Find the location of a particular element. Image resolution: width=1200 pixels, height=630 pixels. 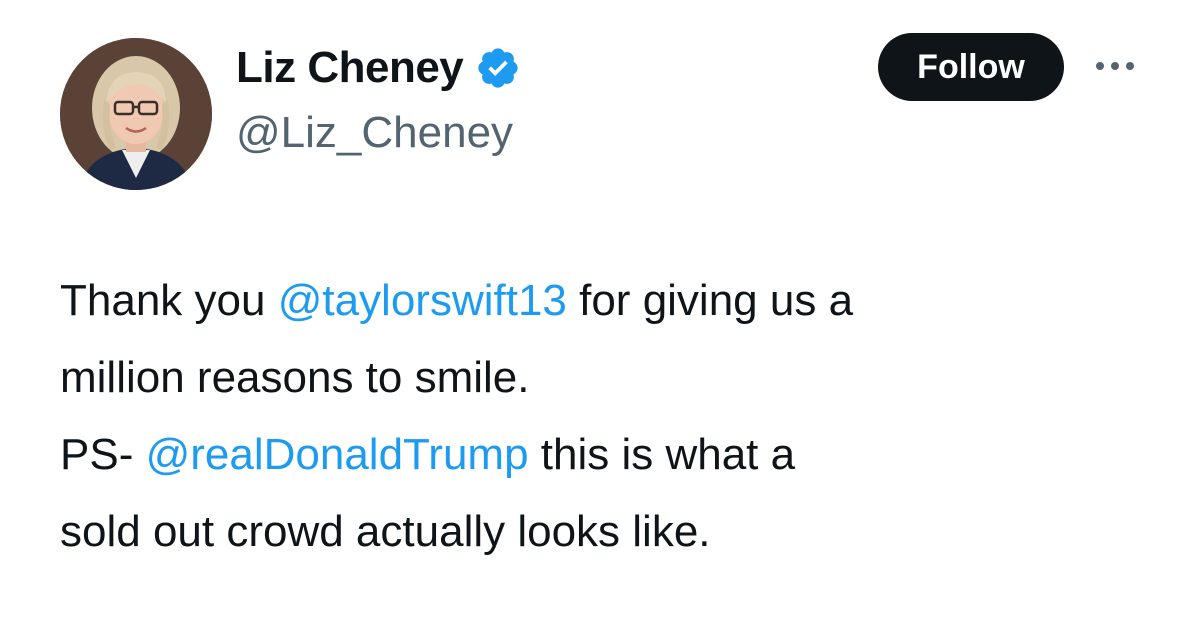

tweet-text-segment: for giving us a is located at coordinates (710, 300).